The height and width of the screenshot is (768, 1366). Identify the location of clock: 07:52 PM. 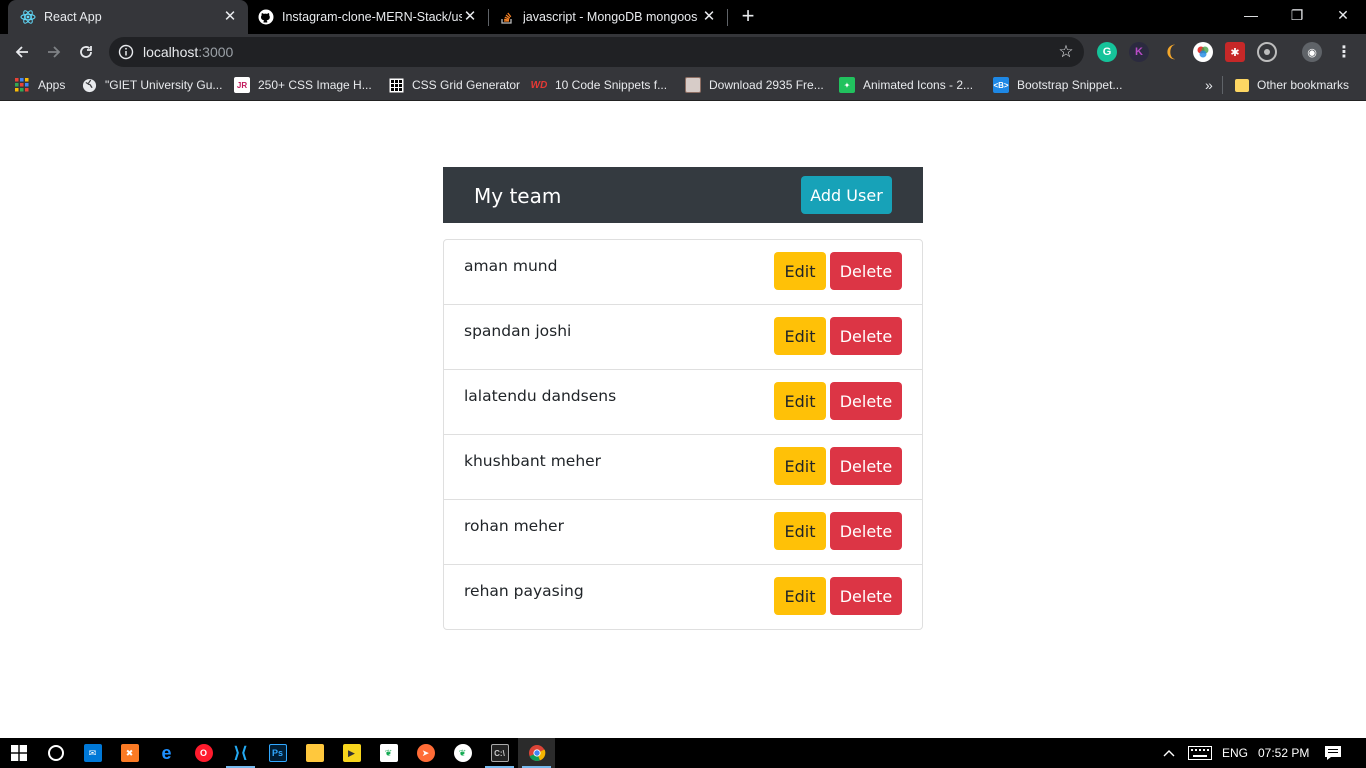
(1283, 753).